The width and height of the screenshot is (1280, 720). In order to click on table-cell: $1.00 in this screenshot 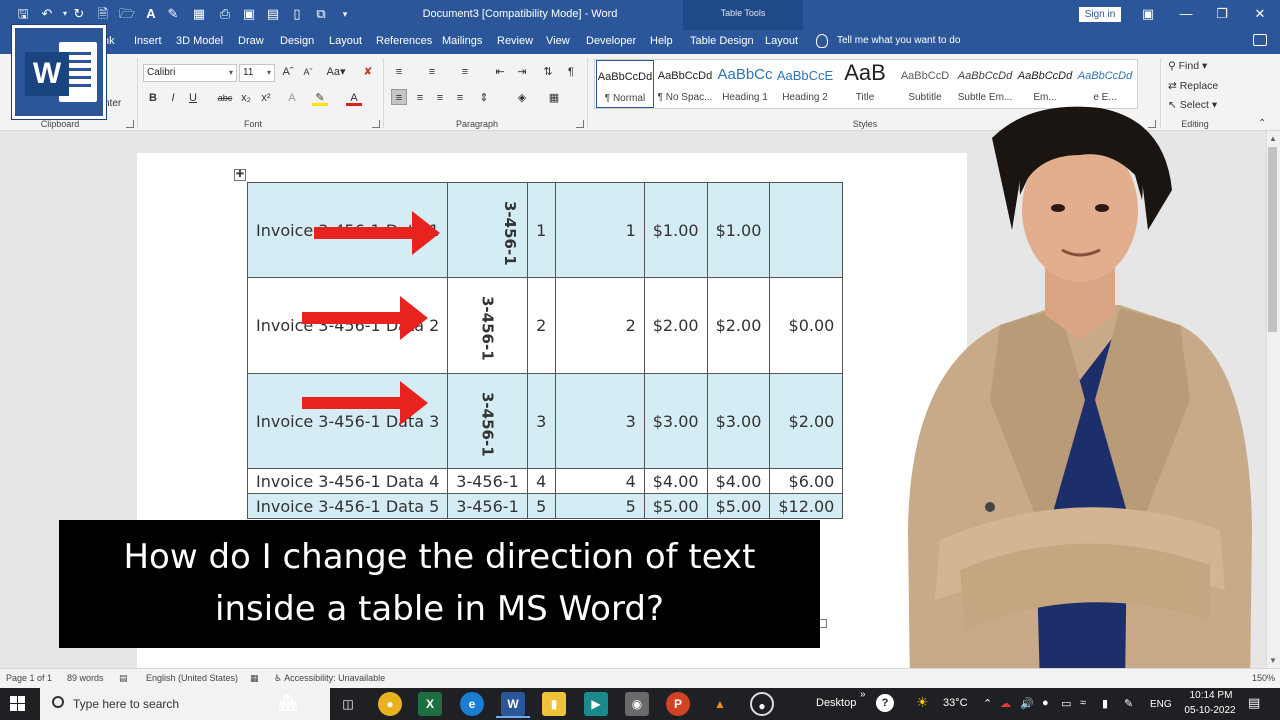, I will do `click(675, 230)`.